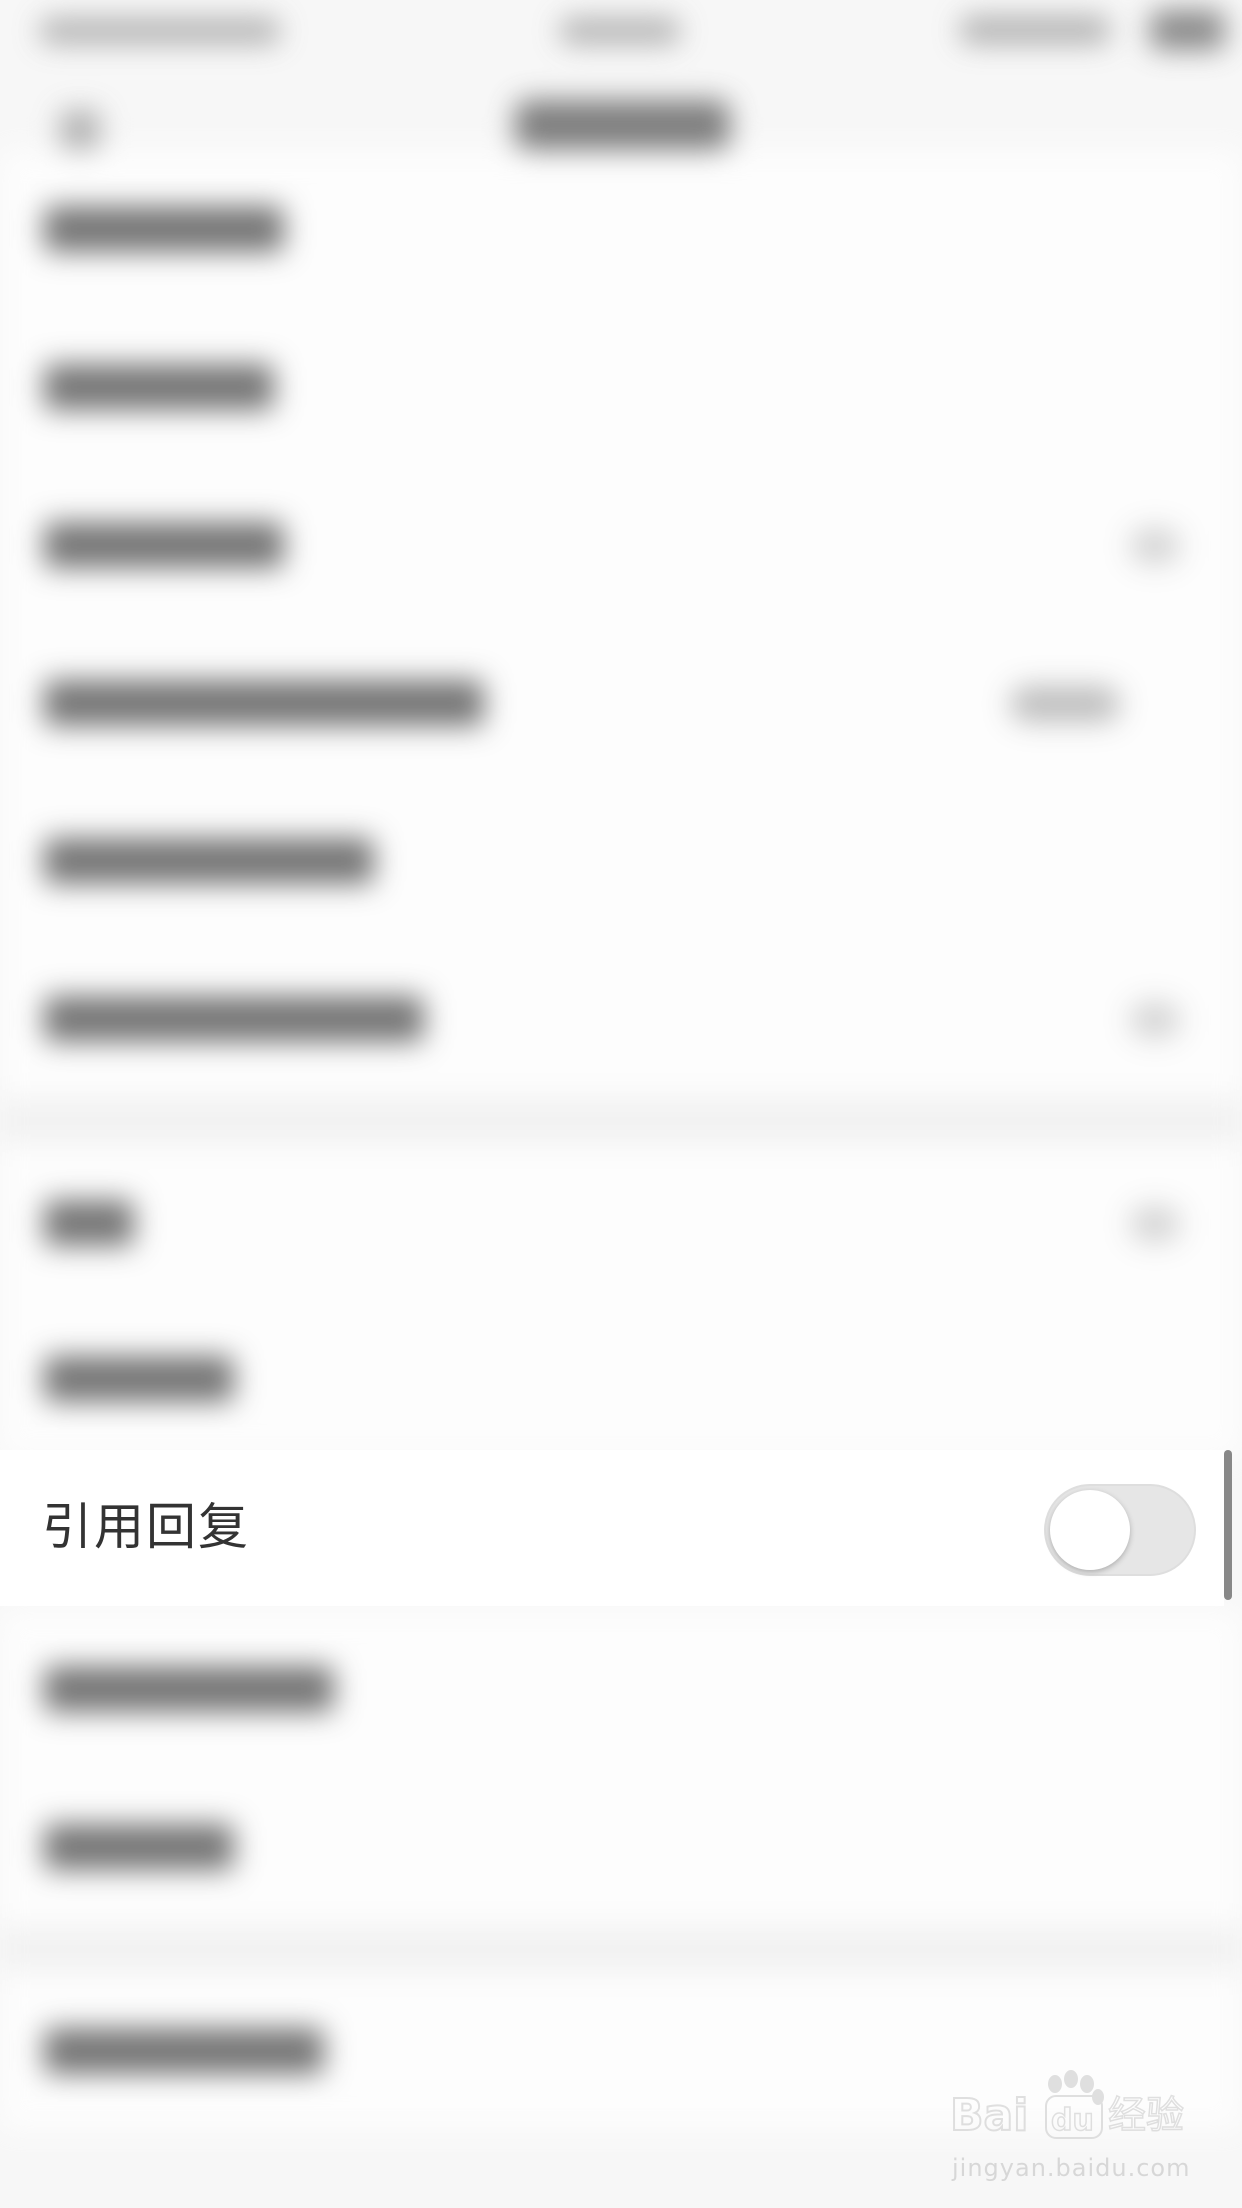 Image resolution: width=1242 pixels, height=2208 pixels. I want to click on quote-reply-toggle, so click(1120, 1530).